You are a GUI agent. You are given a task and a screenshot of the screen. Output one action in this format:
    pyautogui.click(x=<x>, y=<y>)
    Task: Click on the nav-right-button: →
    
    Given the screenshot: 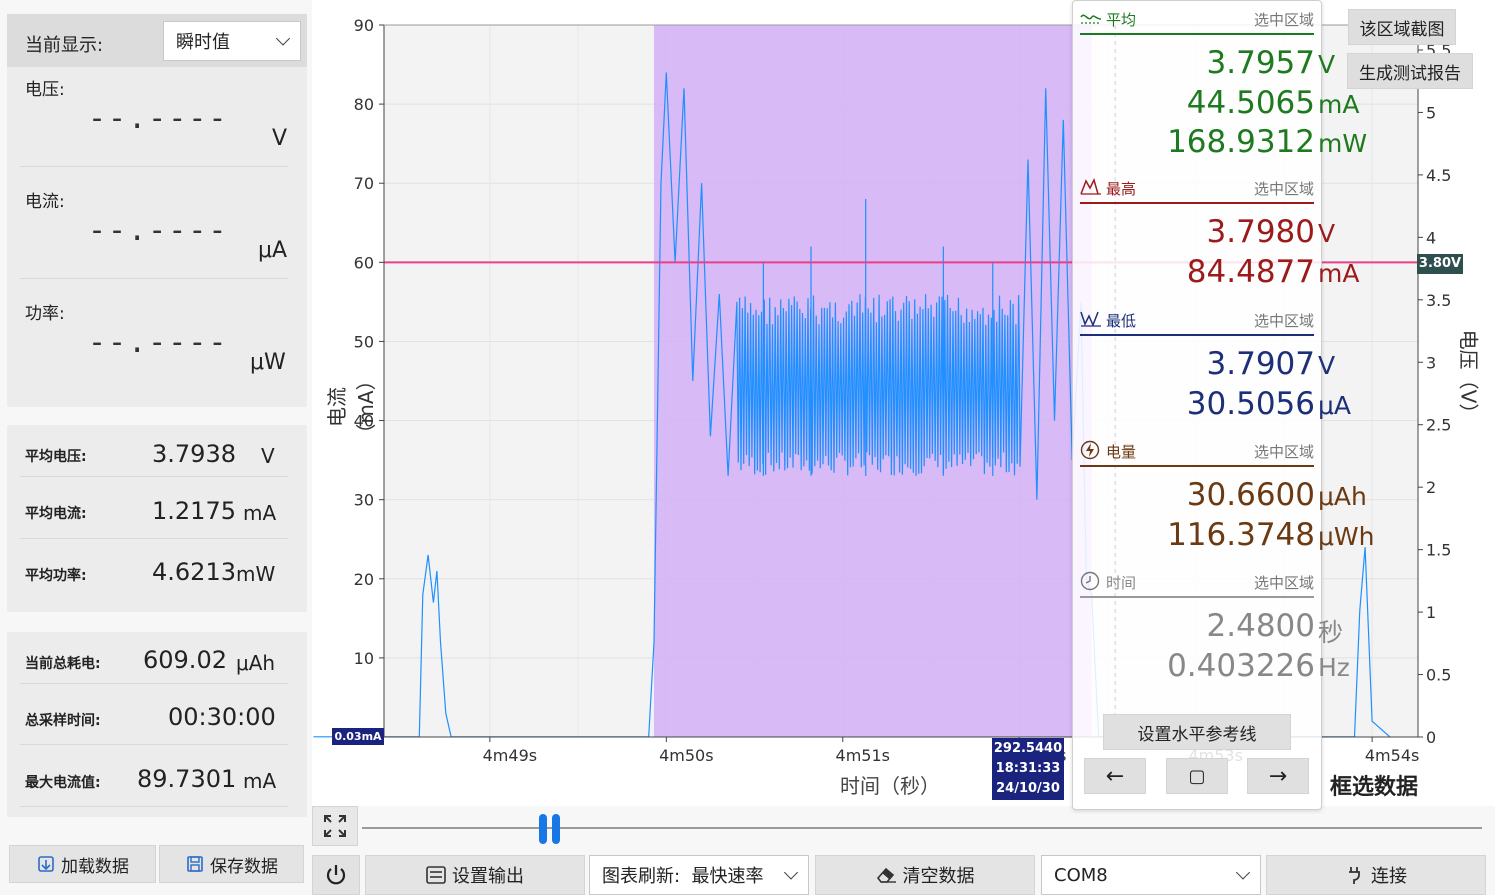 What is the action you would take?
    pyautogui.click(x=1278, y=776)
    